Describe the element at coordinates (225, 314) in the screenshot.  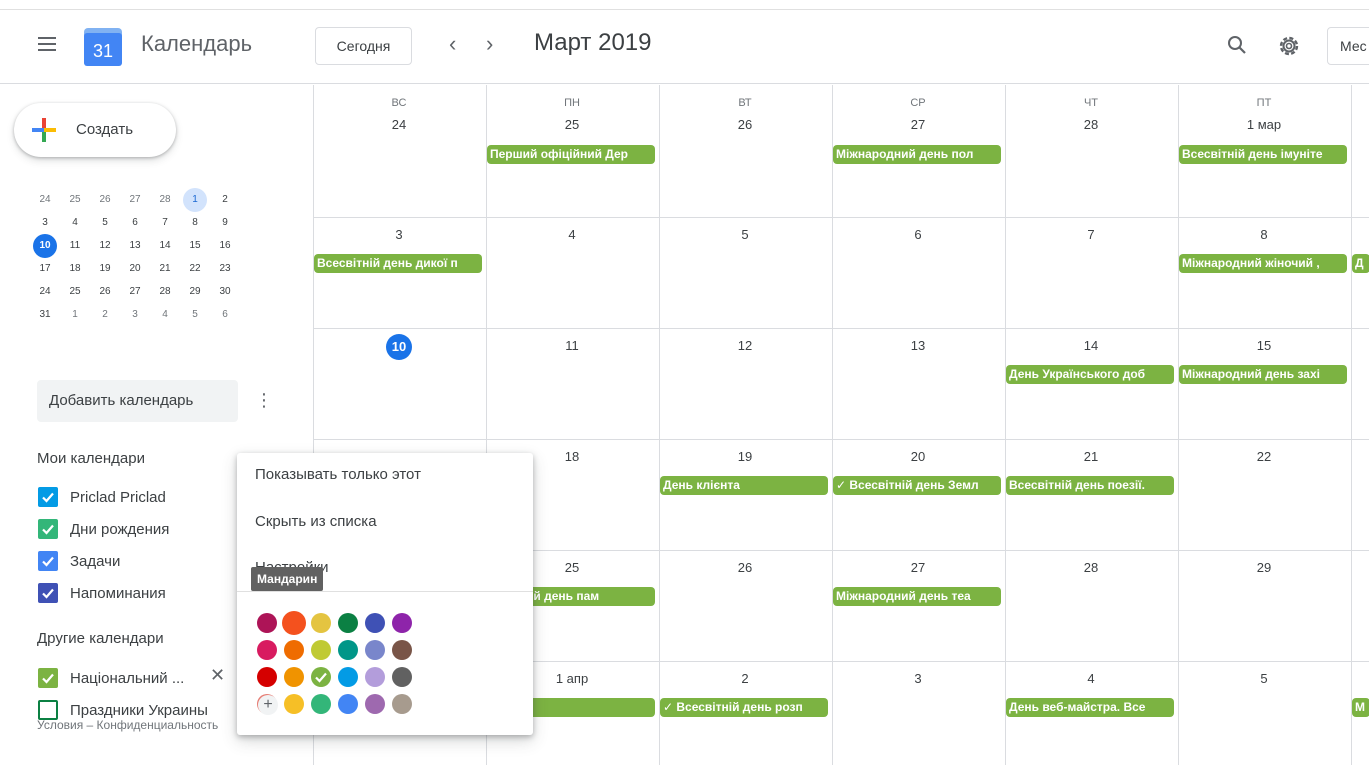
I see `mini-calendar-day: 6` at that location.